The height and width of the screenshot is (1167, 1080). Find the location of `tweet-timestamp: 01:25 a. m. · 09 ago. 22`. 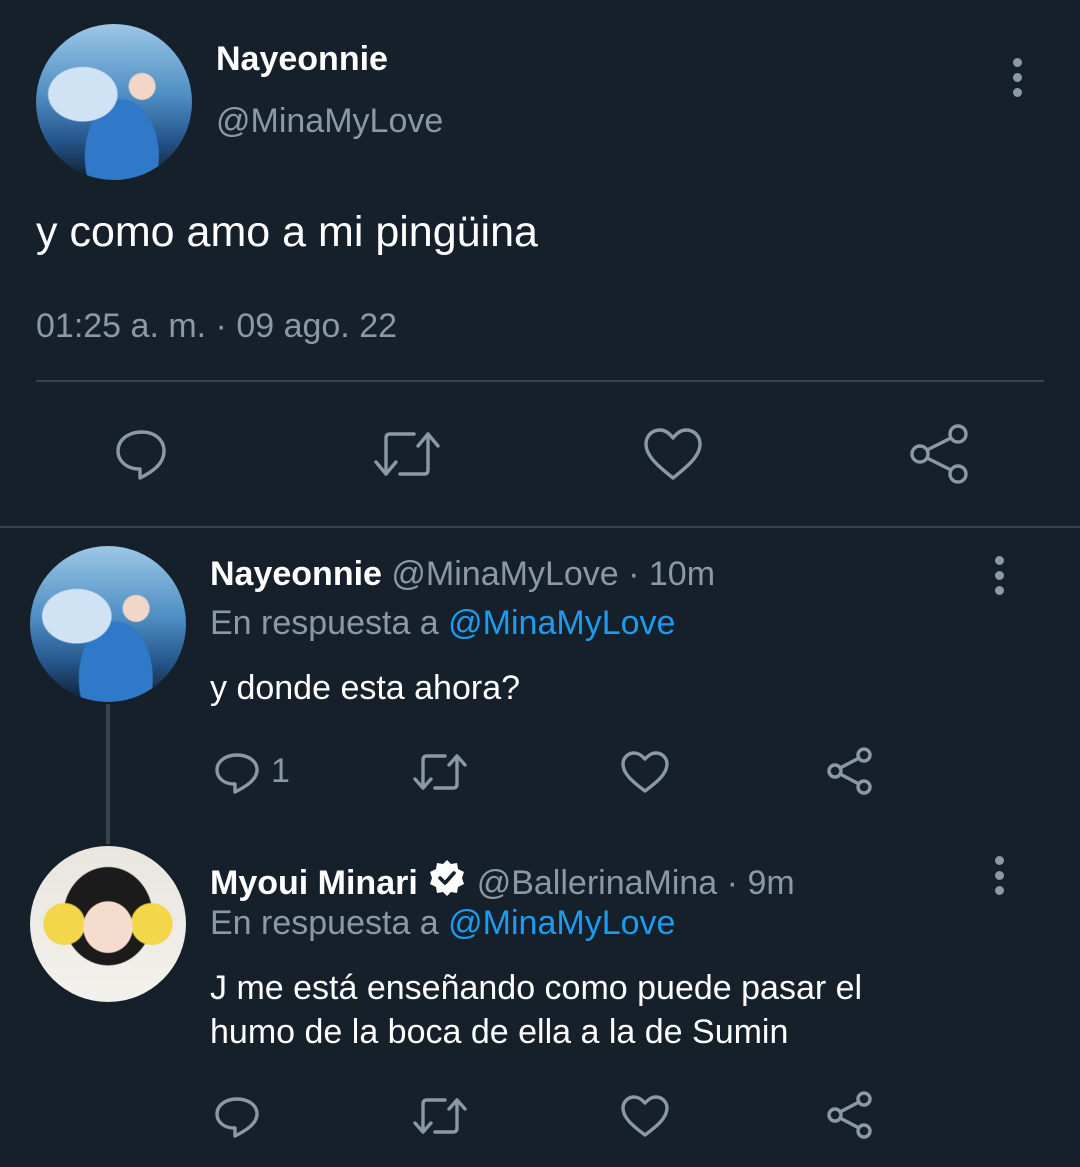

tweet-timestamp: 01:25 a. m. · 09 ago. 22 is located at coordinates (216, 326).